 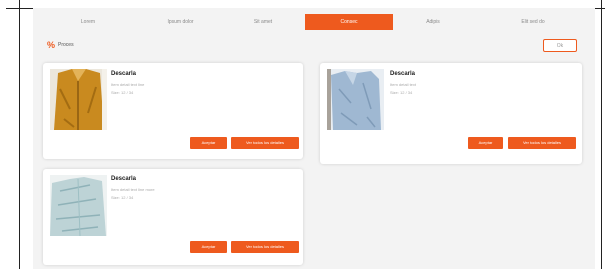 I want to click on item-size-2: Size: 12 / 34, so click(x=401, y=92).